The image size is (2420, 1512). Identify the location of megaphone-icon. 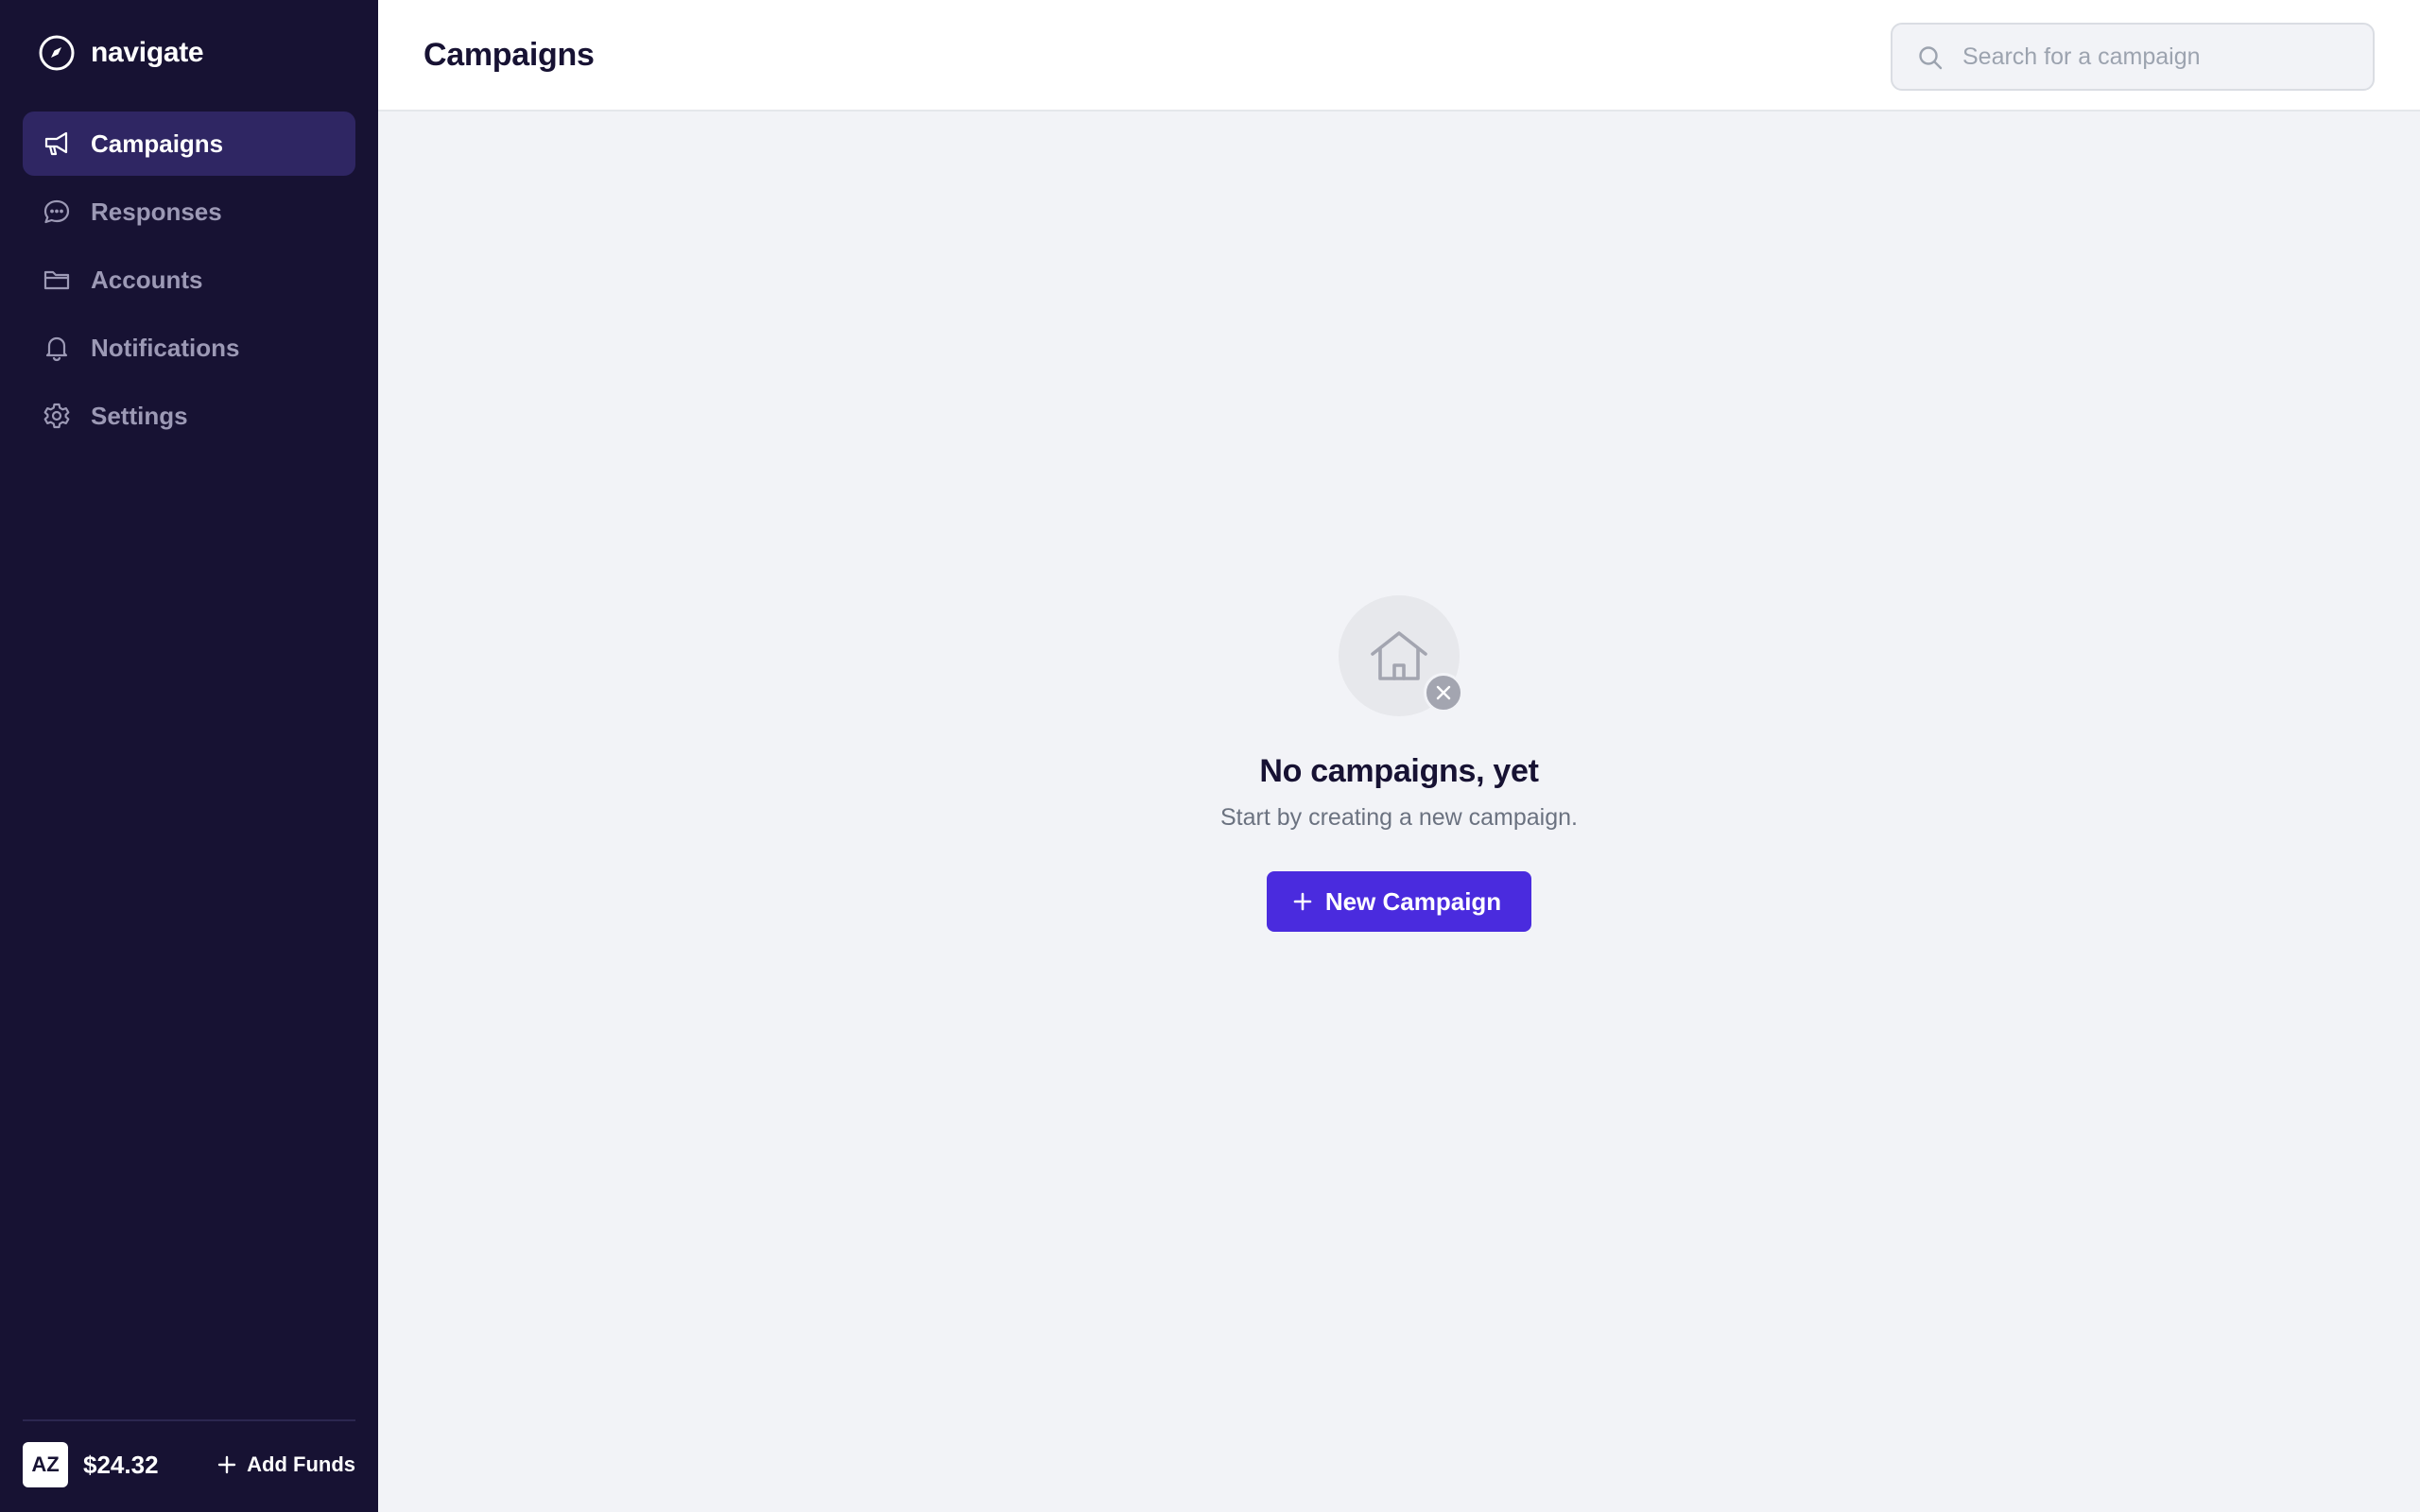
(57, 144).